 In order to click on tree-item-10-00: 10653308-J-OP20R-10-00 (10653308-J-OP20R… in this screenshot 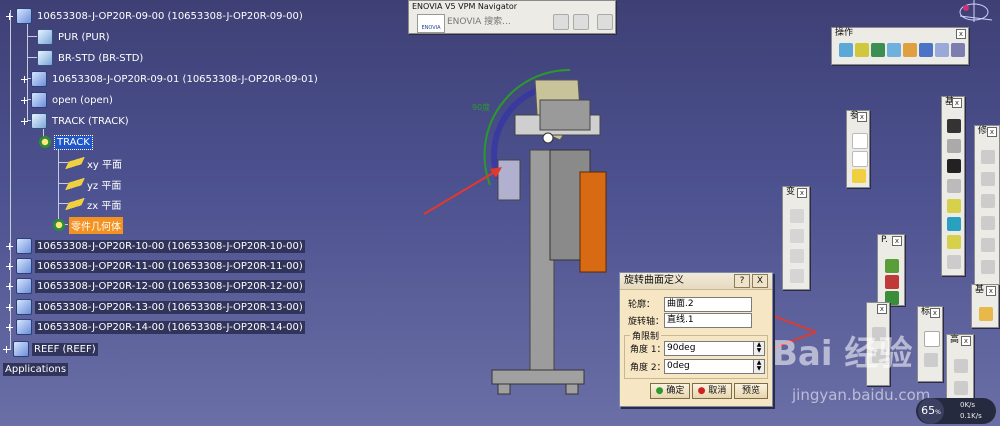, I will do `click(155, 246)`.